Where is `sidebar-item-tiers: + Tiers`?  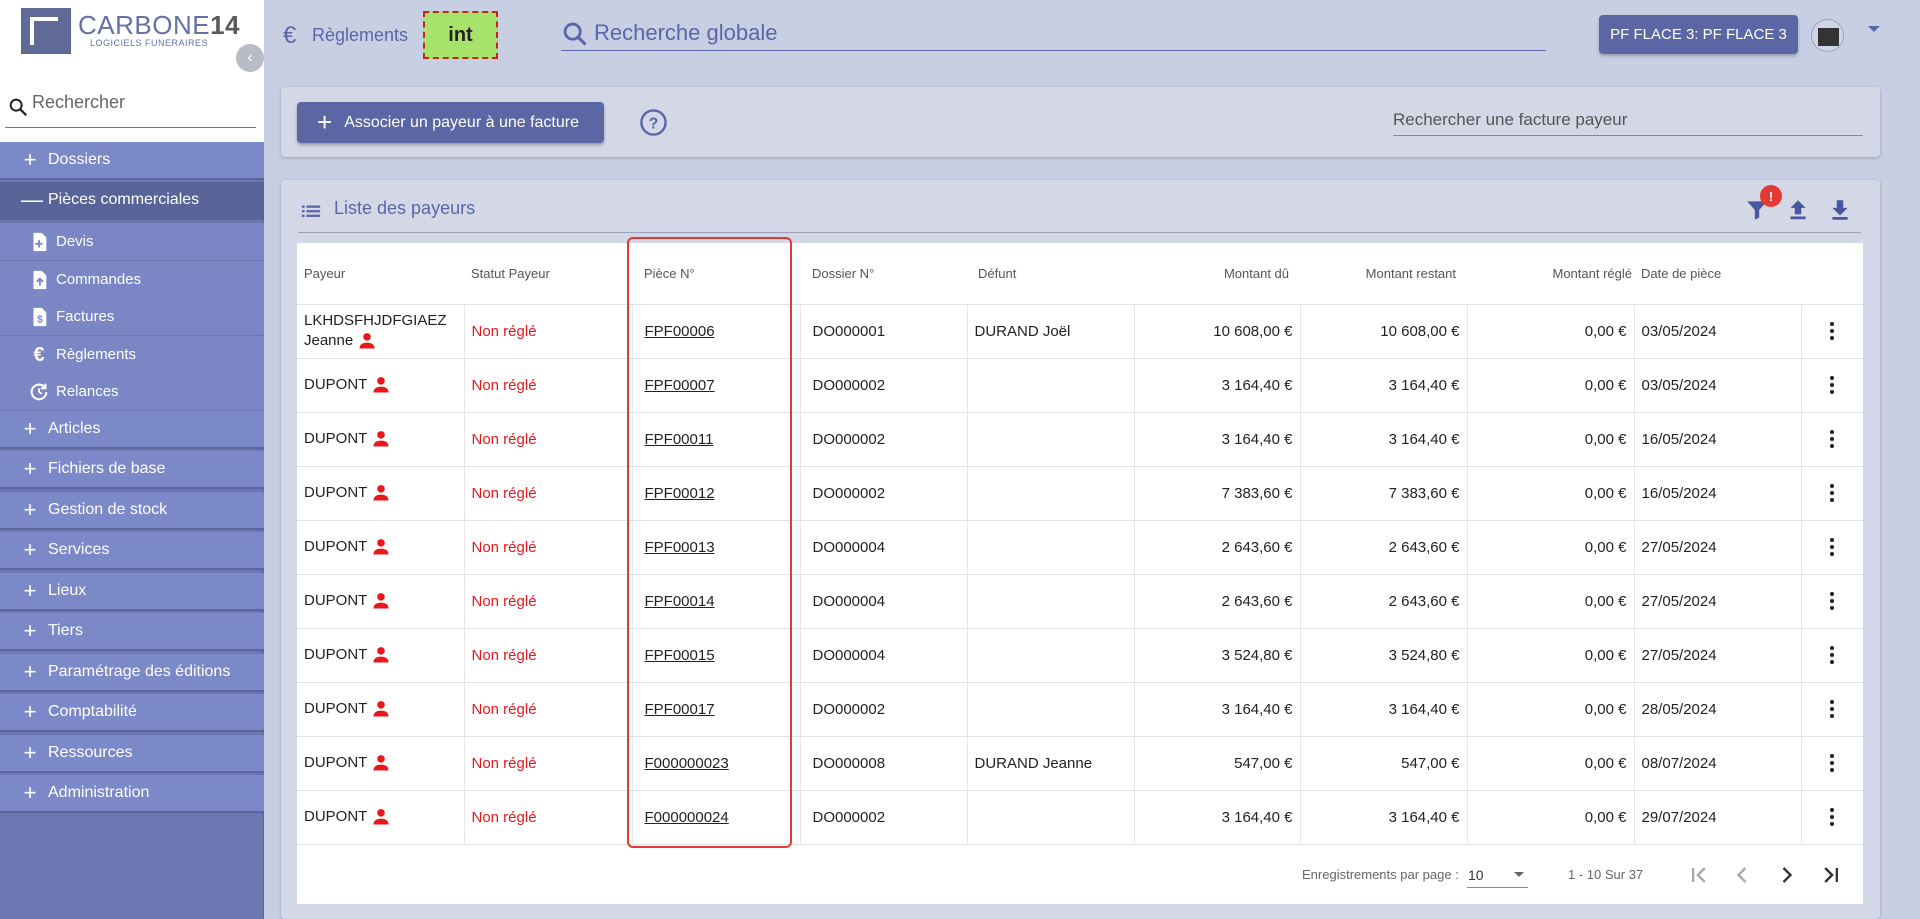 sidebar-item-tiers: + Tiers is located at coordinates (132, 632).